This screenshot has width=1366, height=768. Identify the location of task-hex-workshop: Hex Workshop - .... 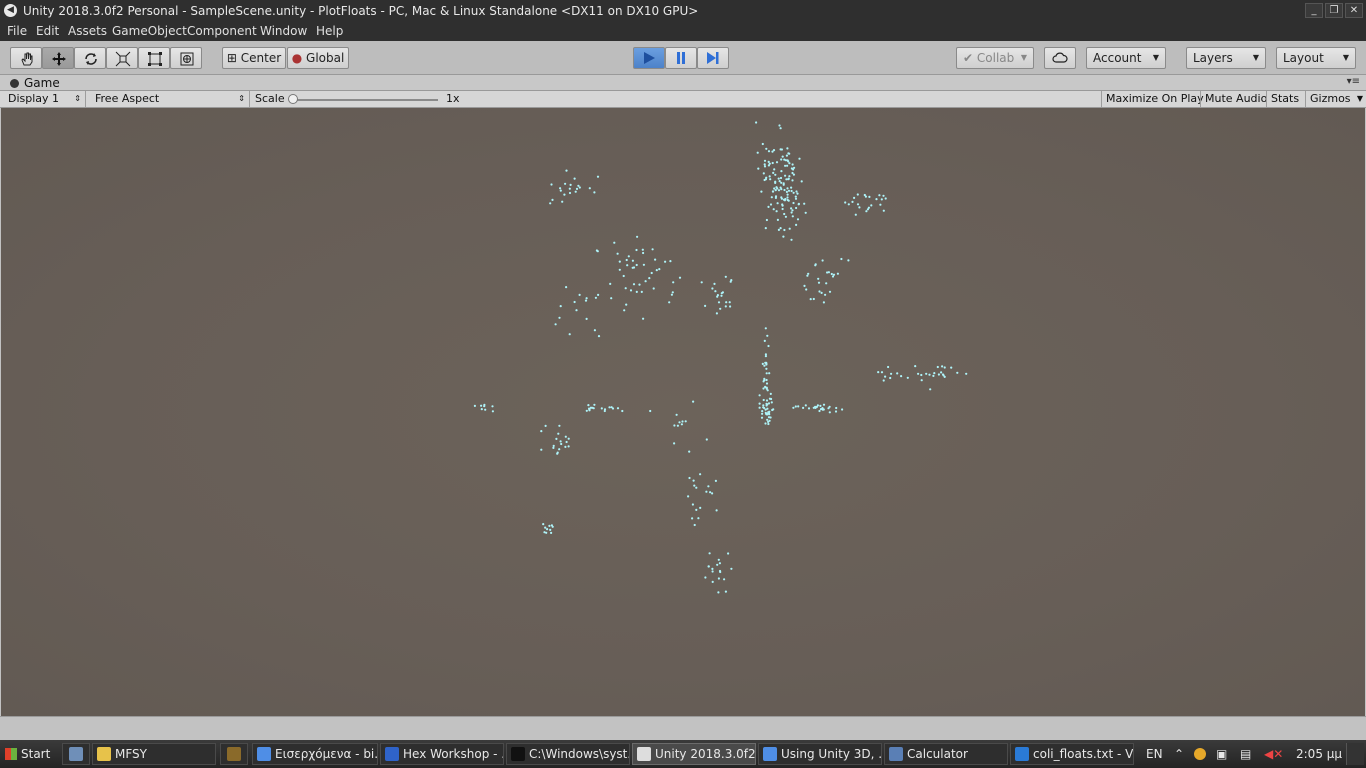
(442, 754).